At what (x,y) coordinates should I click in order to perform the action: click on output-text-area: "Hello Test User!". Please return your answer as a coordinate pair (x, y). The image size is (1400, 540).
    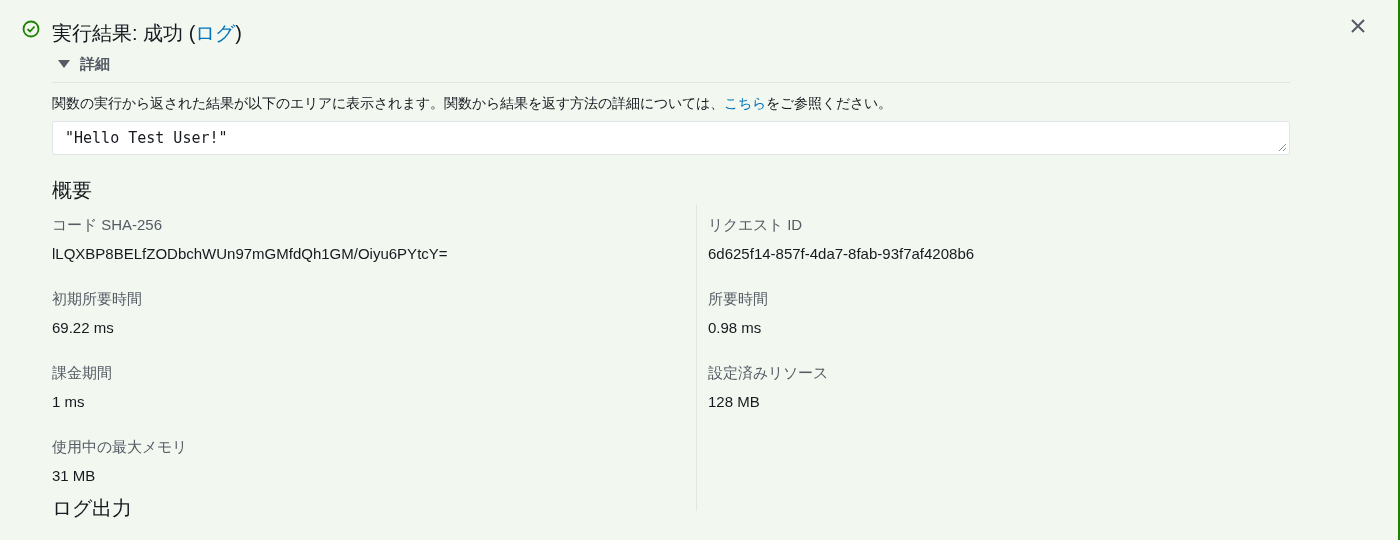
    Looking at the image, I should click on (671, 138).